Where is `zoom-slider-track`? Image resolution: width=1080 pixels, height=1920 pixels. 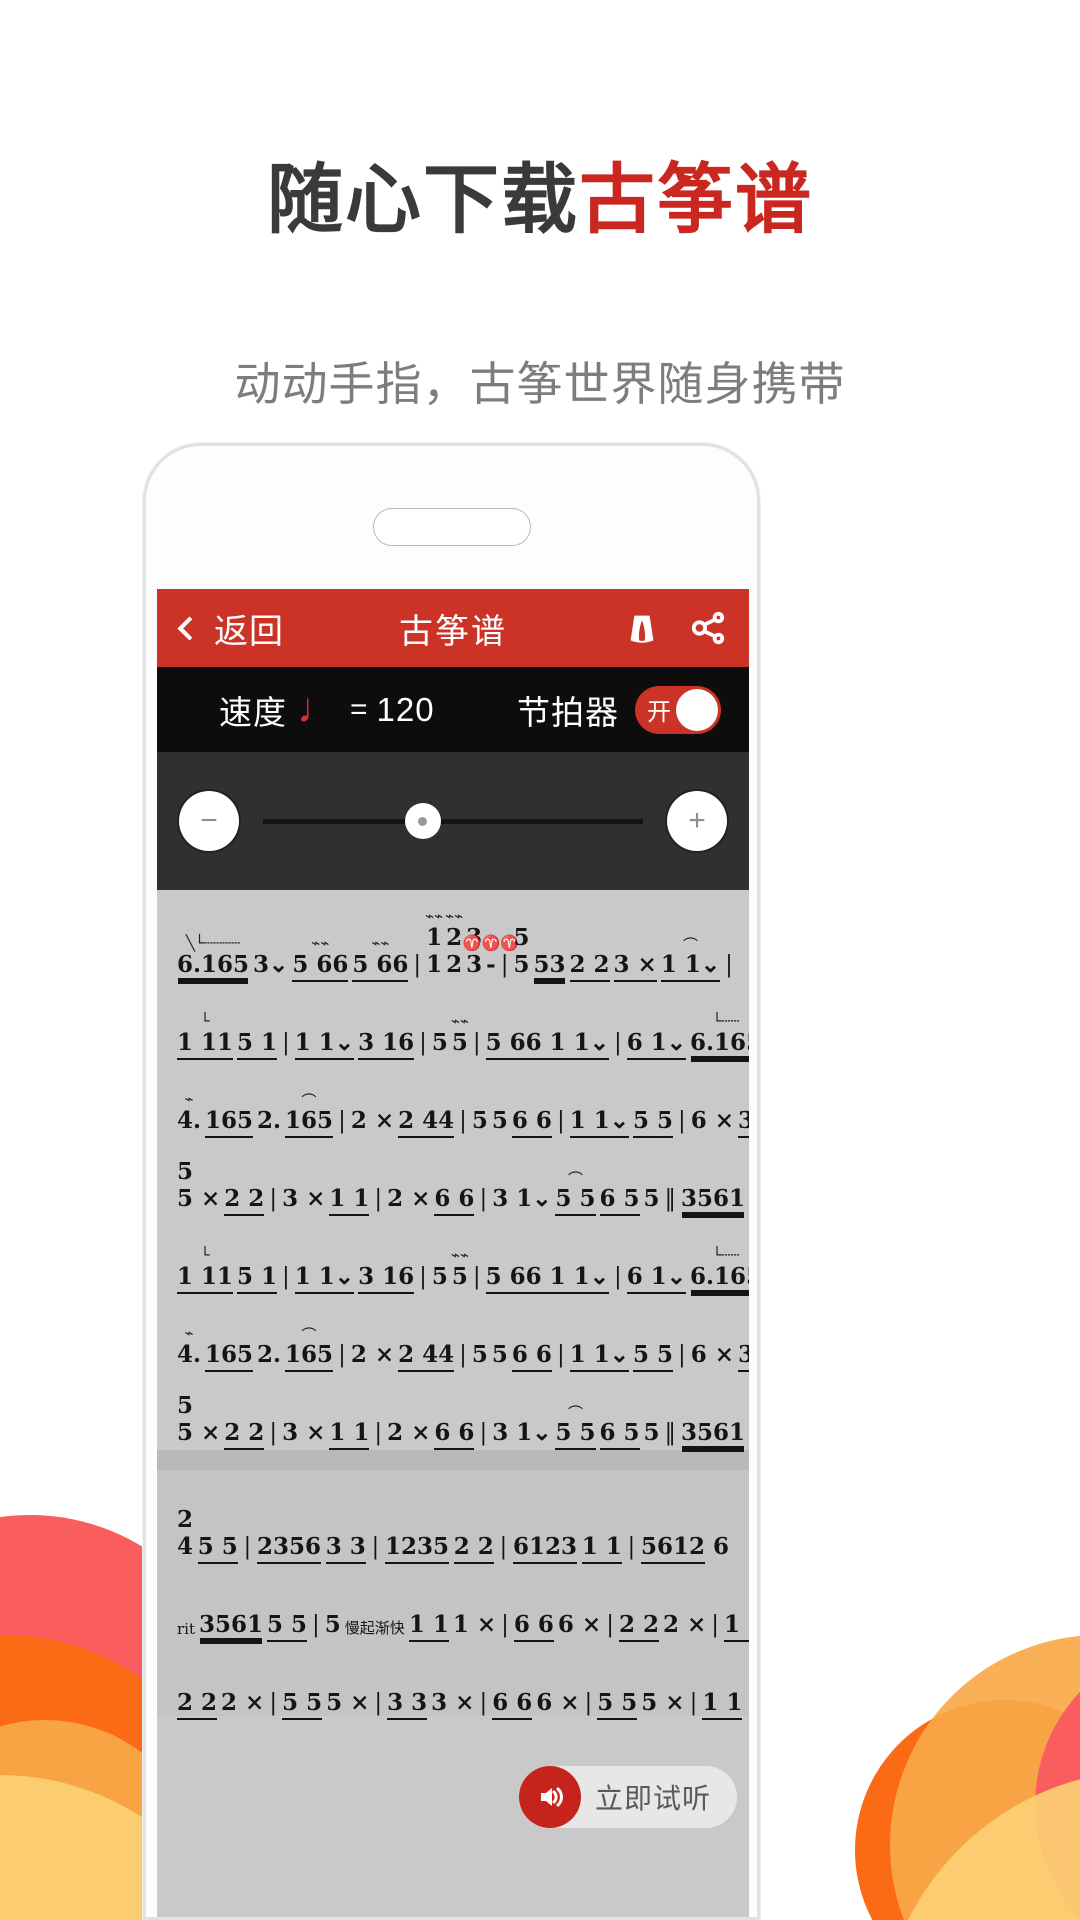 zoom-slider-track is located at coordinates (453, 821).